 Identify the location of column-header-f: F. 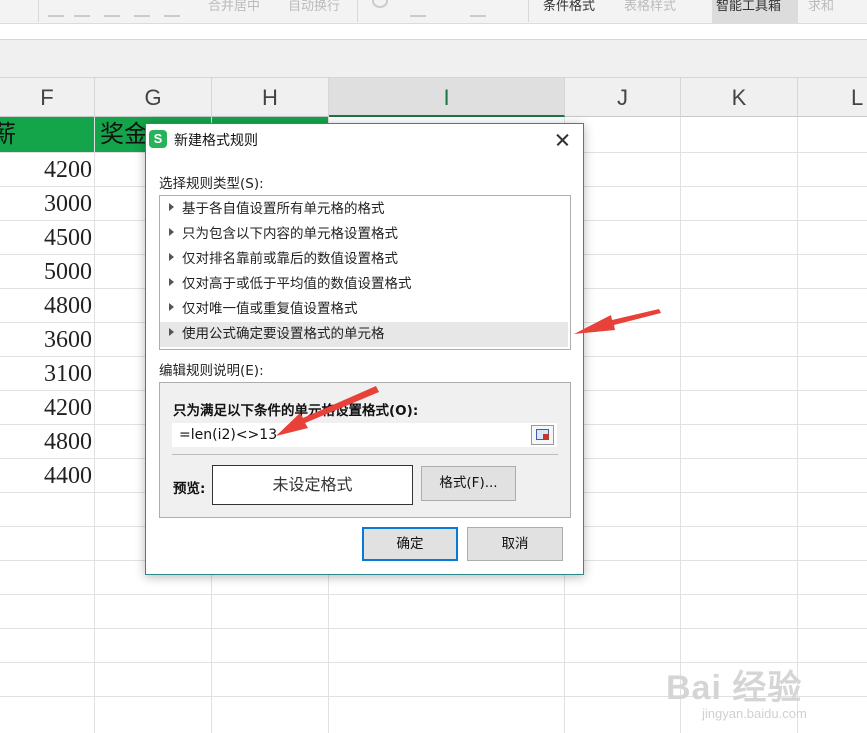
(47, 97).